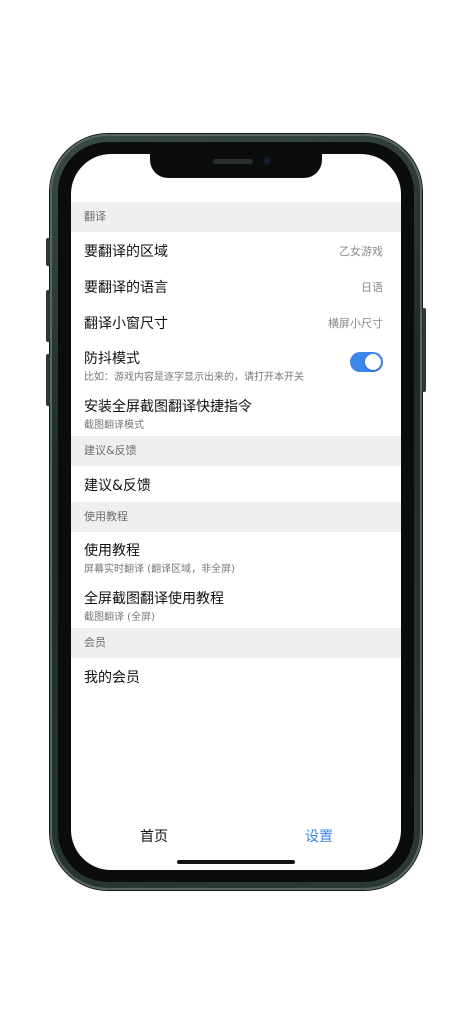  I want to click on speaker-grille, so click(233, 161).